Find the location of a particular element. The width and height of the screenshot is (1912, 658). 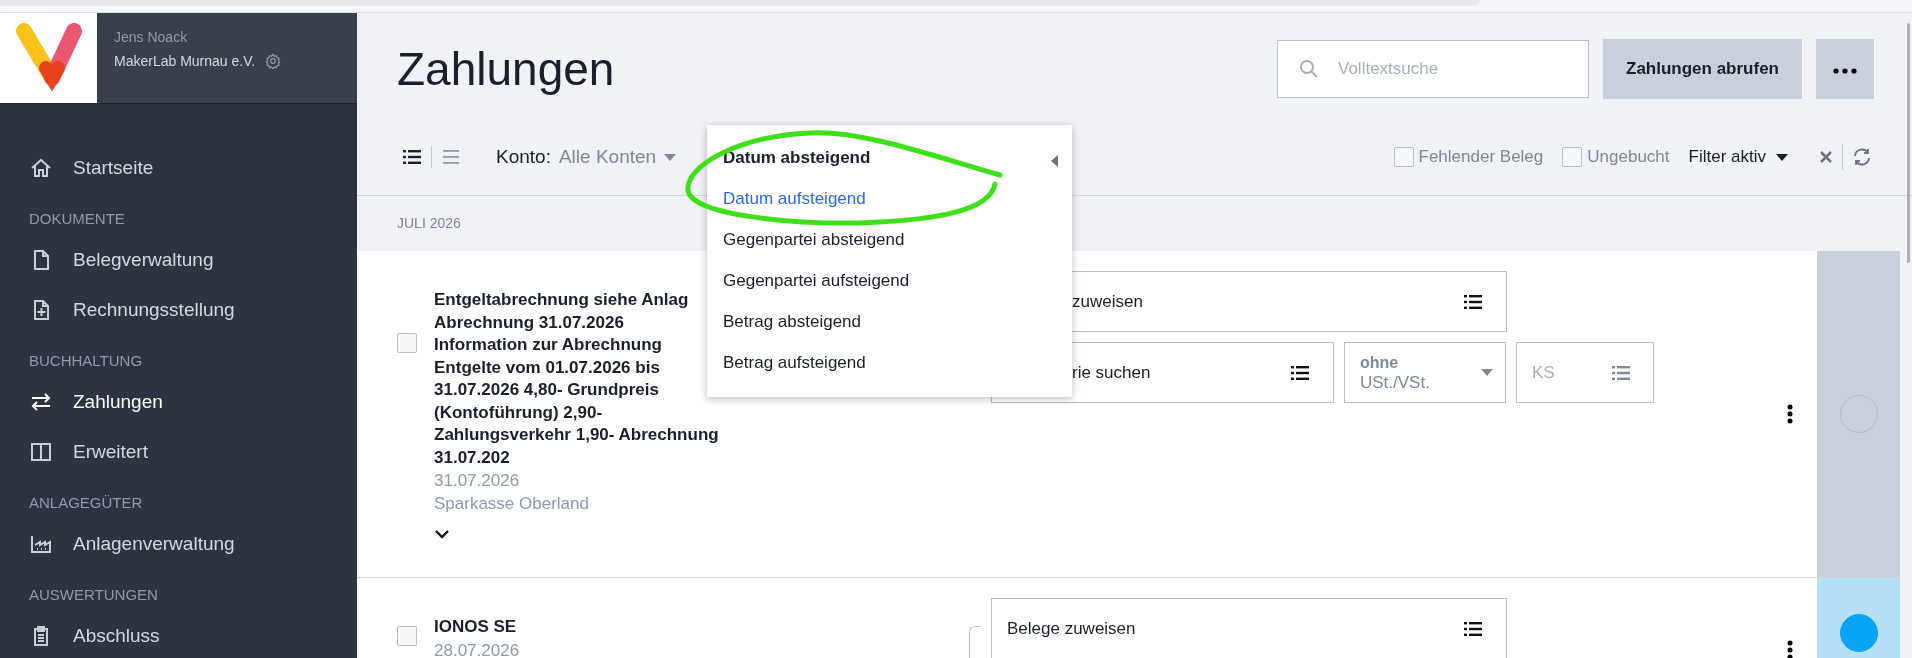

filter-dropdown: Filter aktiv is located at coordinates (1738, 157).